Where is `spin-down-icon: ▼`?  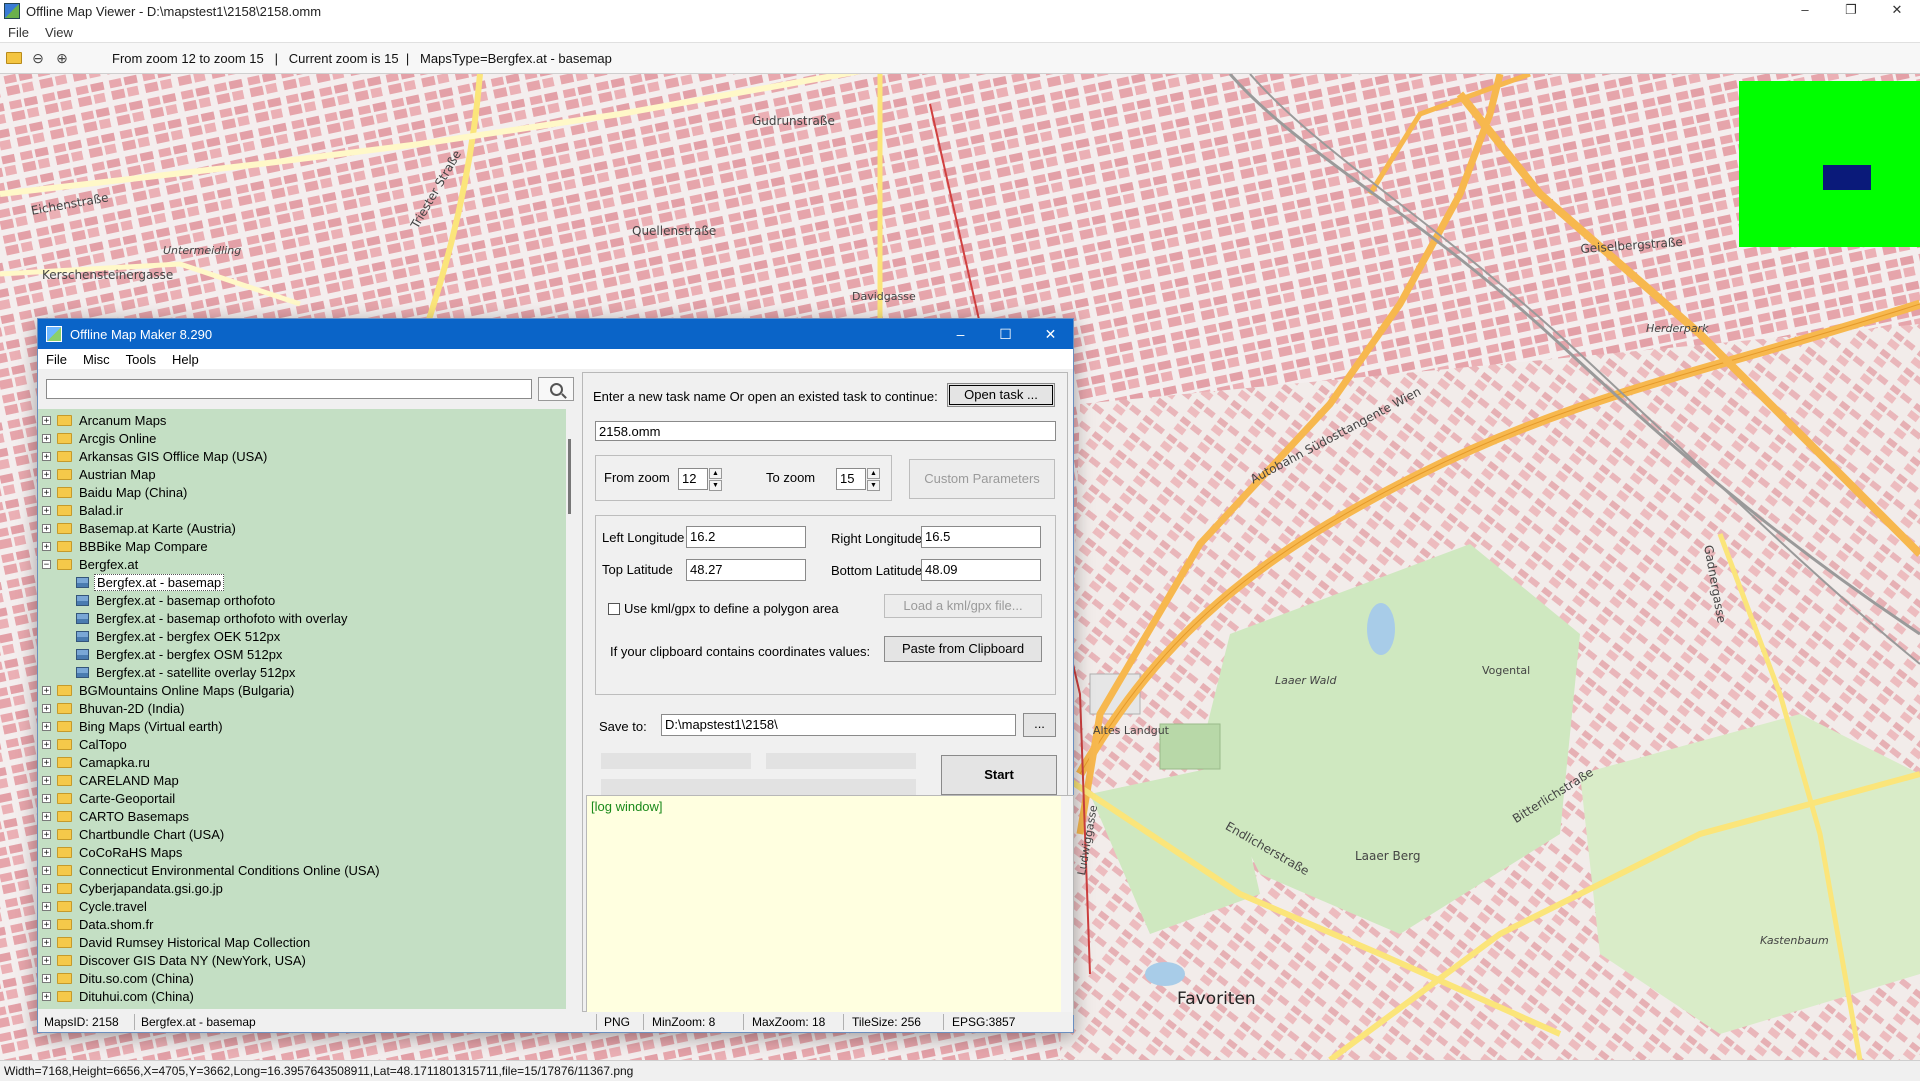
spin-down-icon: ▼ is located at coordinates (873, 485).